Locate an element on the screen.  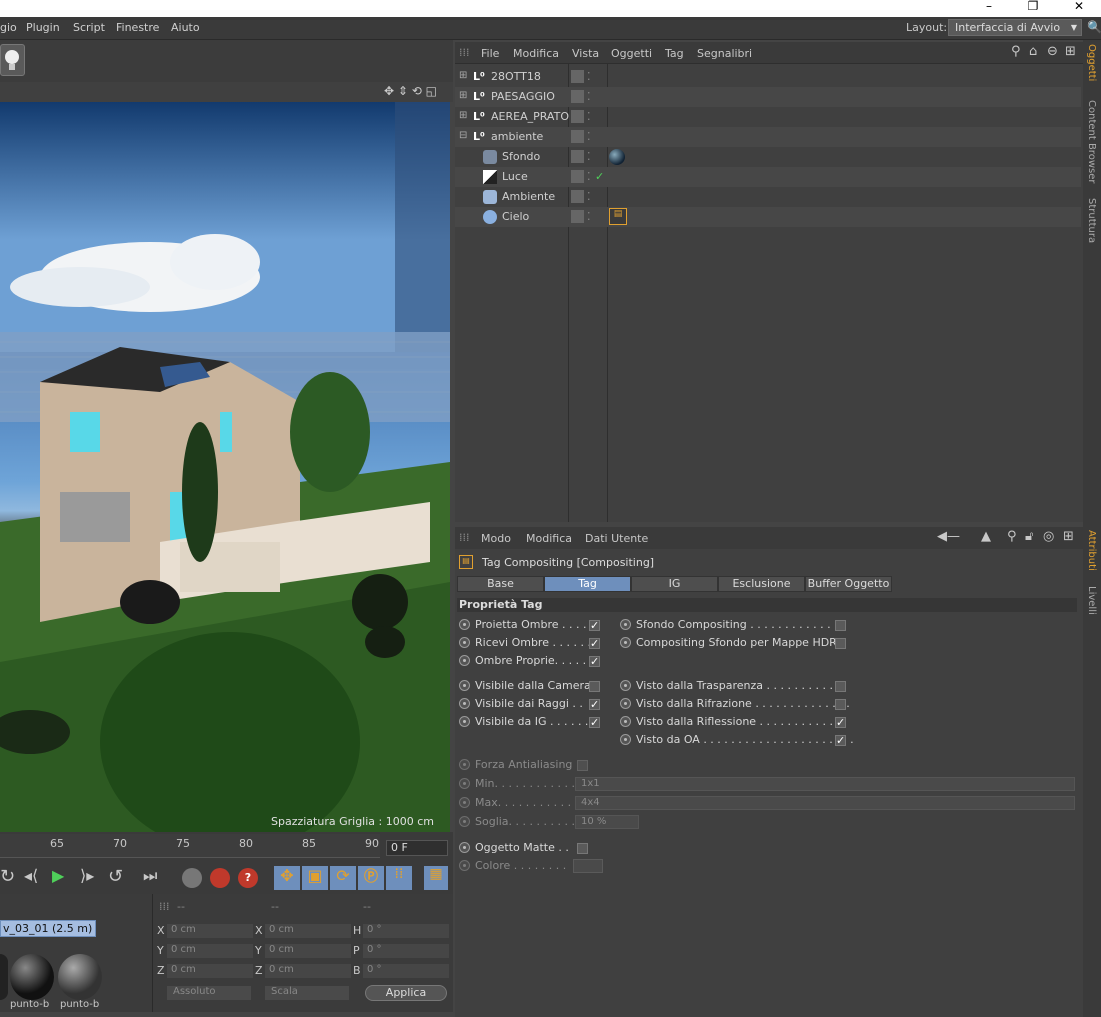
record-icon is located at coordinates (220, 878).